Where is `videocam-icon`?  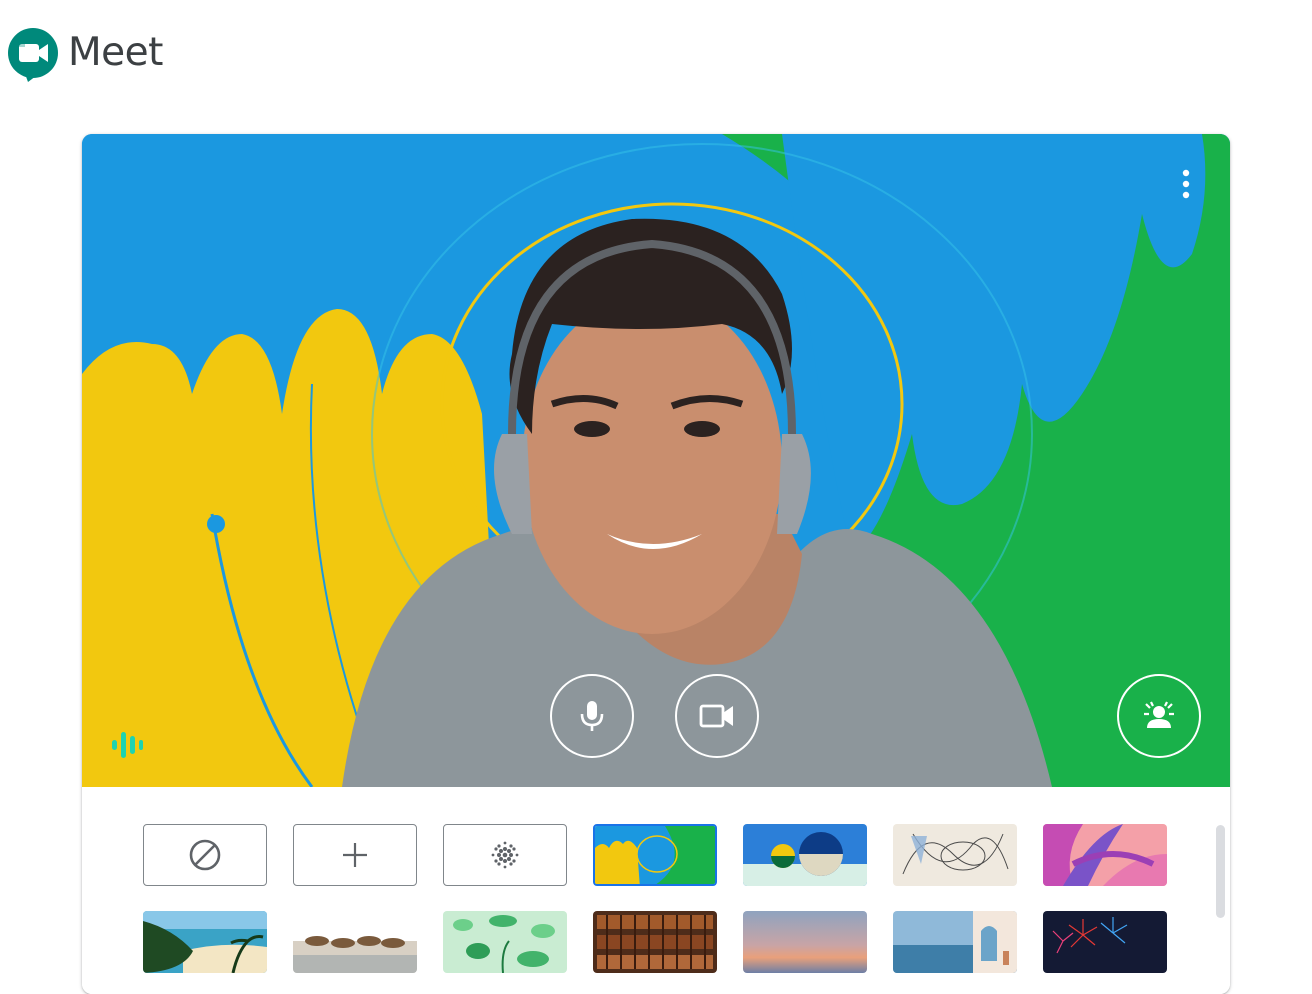
videocam-icon is located at coordinates (716, 716).